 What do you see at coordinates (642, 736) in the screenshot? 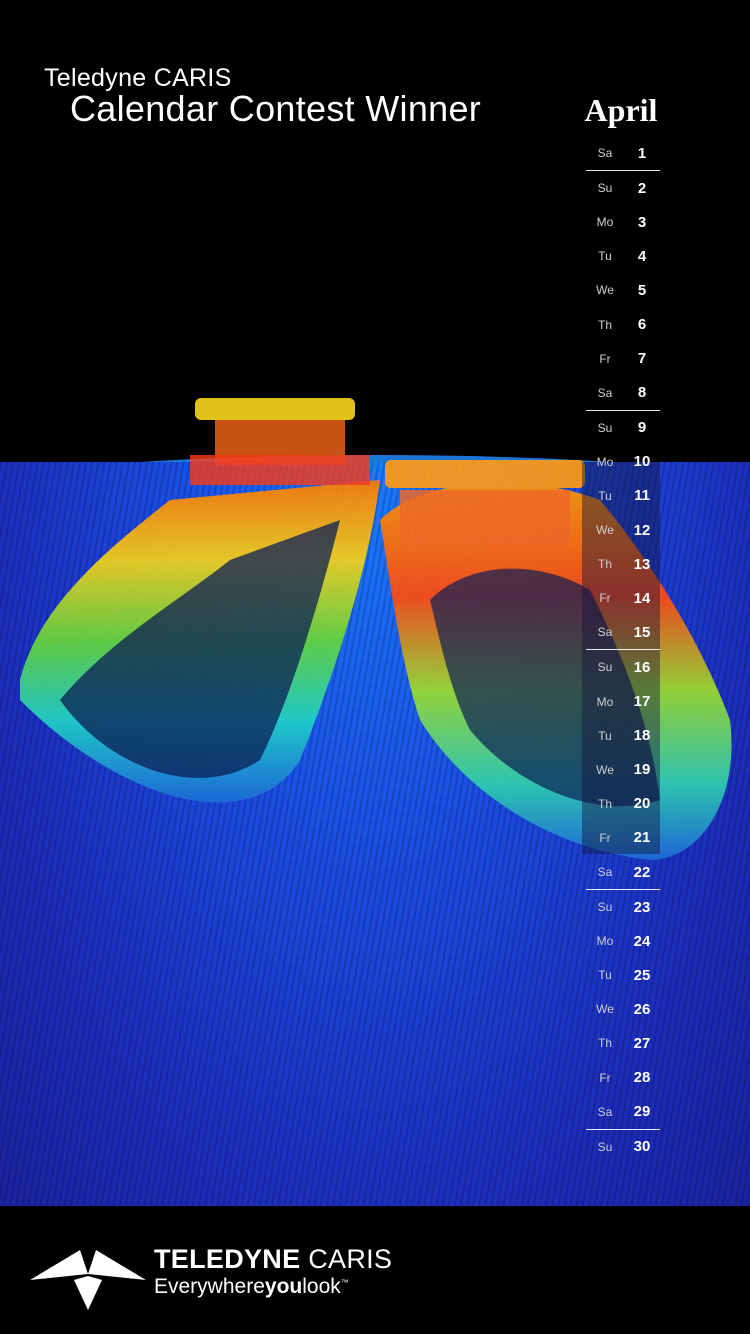
I see `day-number: 18` at bounding box center [642, 736].